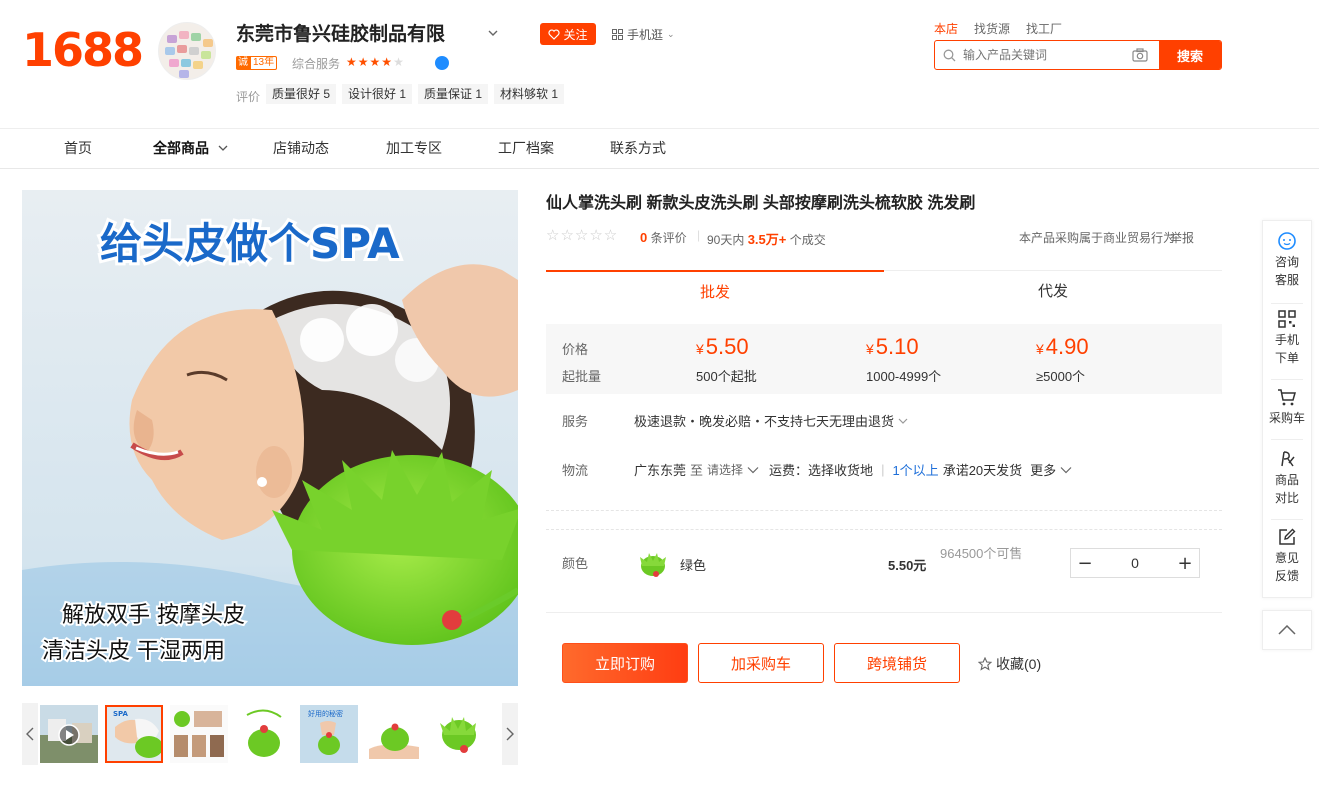 This screenshot has width=1319, height=801. What do you see at coordinates (1185, 563) in the screenshot?
I see `increment-button: +` at bounding box center [1185, 563].